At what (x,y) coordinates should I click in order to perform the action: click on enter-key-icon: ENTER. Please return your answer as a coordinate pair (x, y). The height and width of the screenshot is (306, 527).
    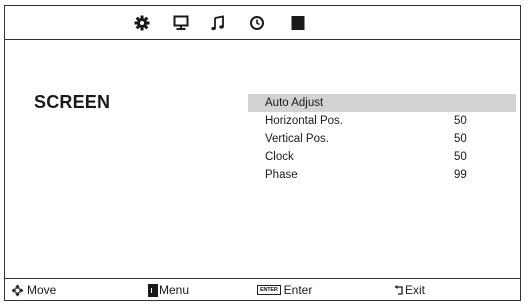
    Looking at the image, I should click on (269, 290).